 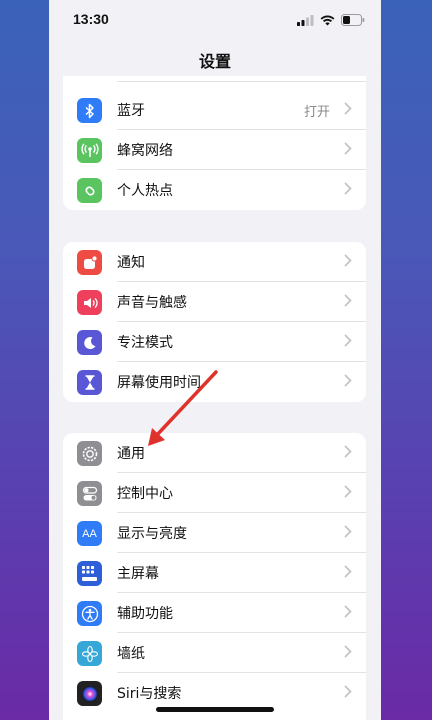 I want to click on status-icons, so click(x=331, y=20).